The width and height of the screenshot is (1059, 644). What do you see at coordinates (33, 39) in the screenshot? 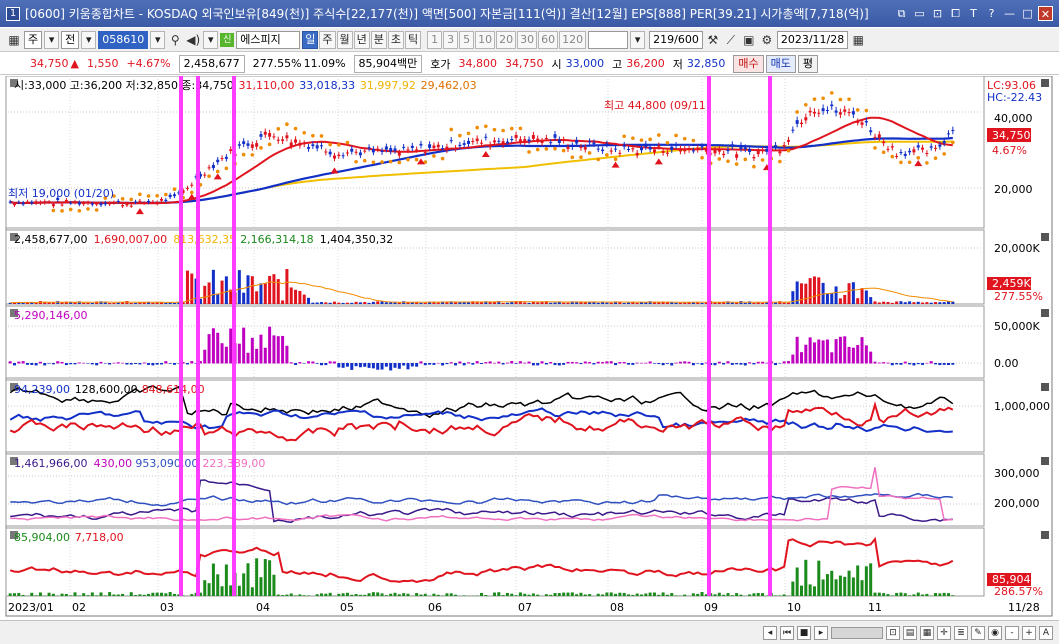
I see `period-select: 주` at bounding box center [33, 39].